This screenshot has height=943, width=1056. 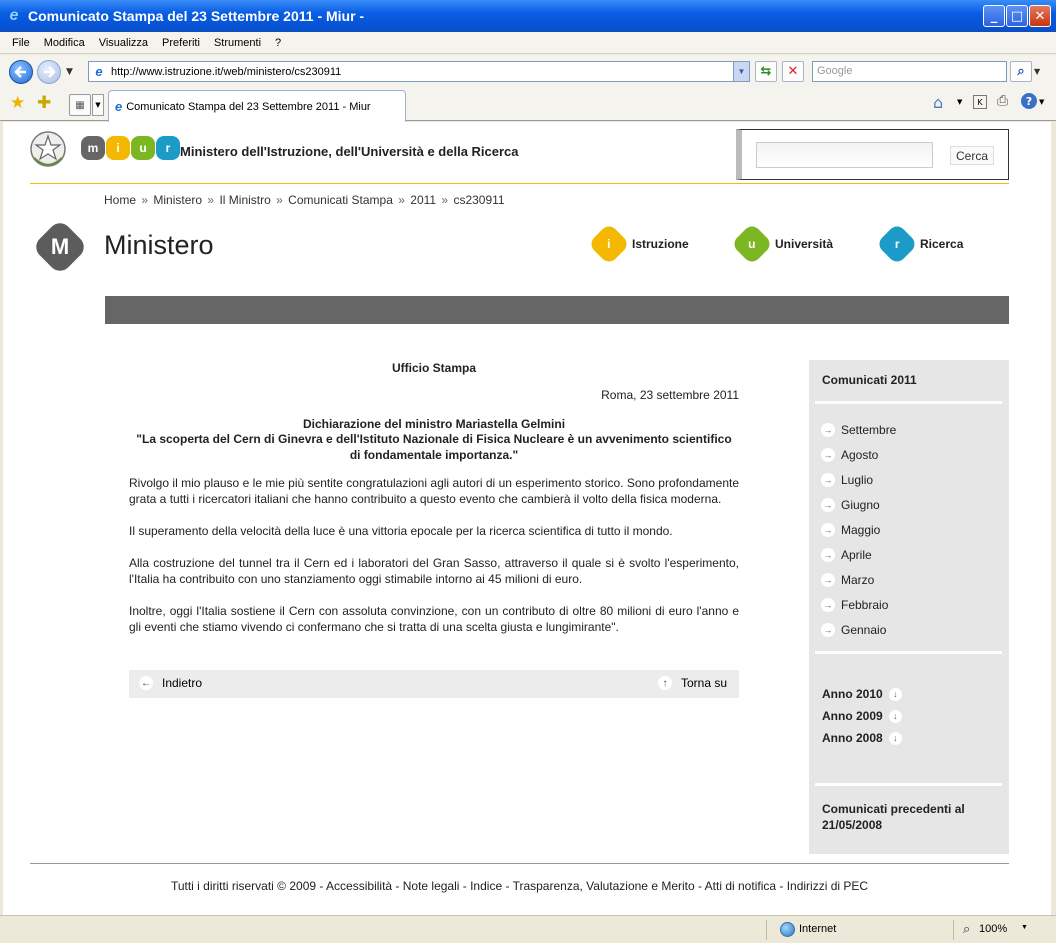 I want to click on miur-logo: m i u r, so click(x=130, y=148).